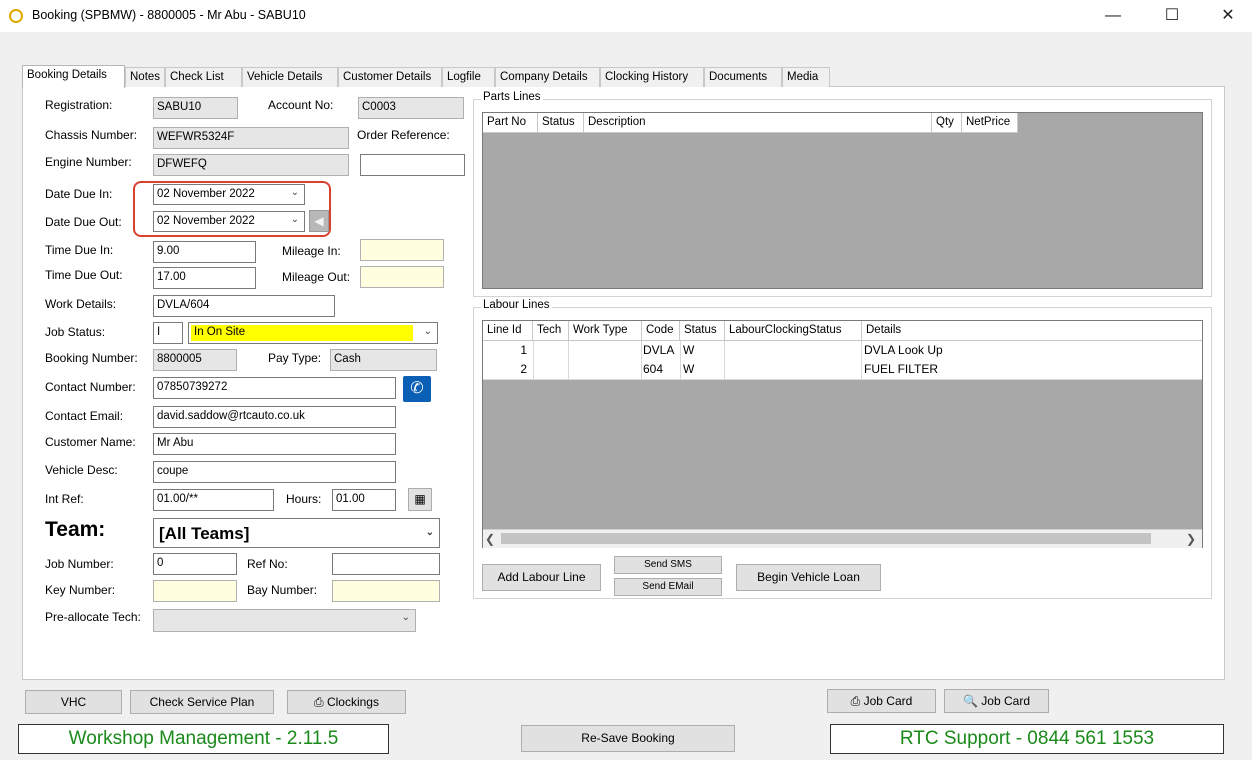 Image resolution: width=1252 pixels, height=760 pixels. What do you see at coordinates (888, 701) in the screenshot?
I see `job-card-print-label: Job Card` at bounding box center [888, 701].